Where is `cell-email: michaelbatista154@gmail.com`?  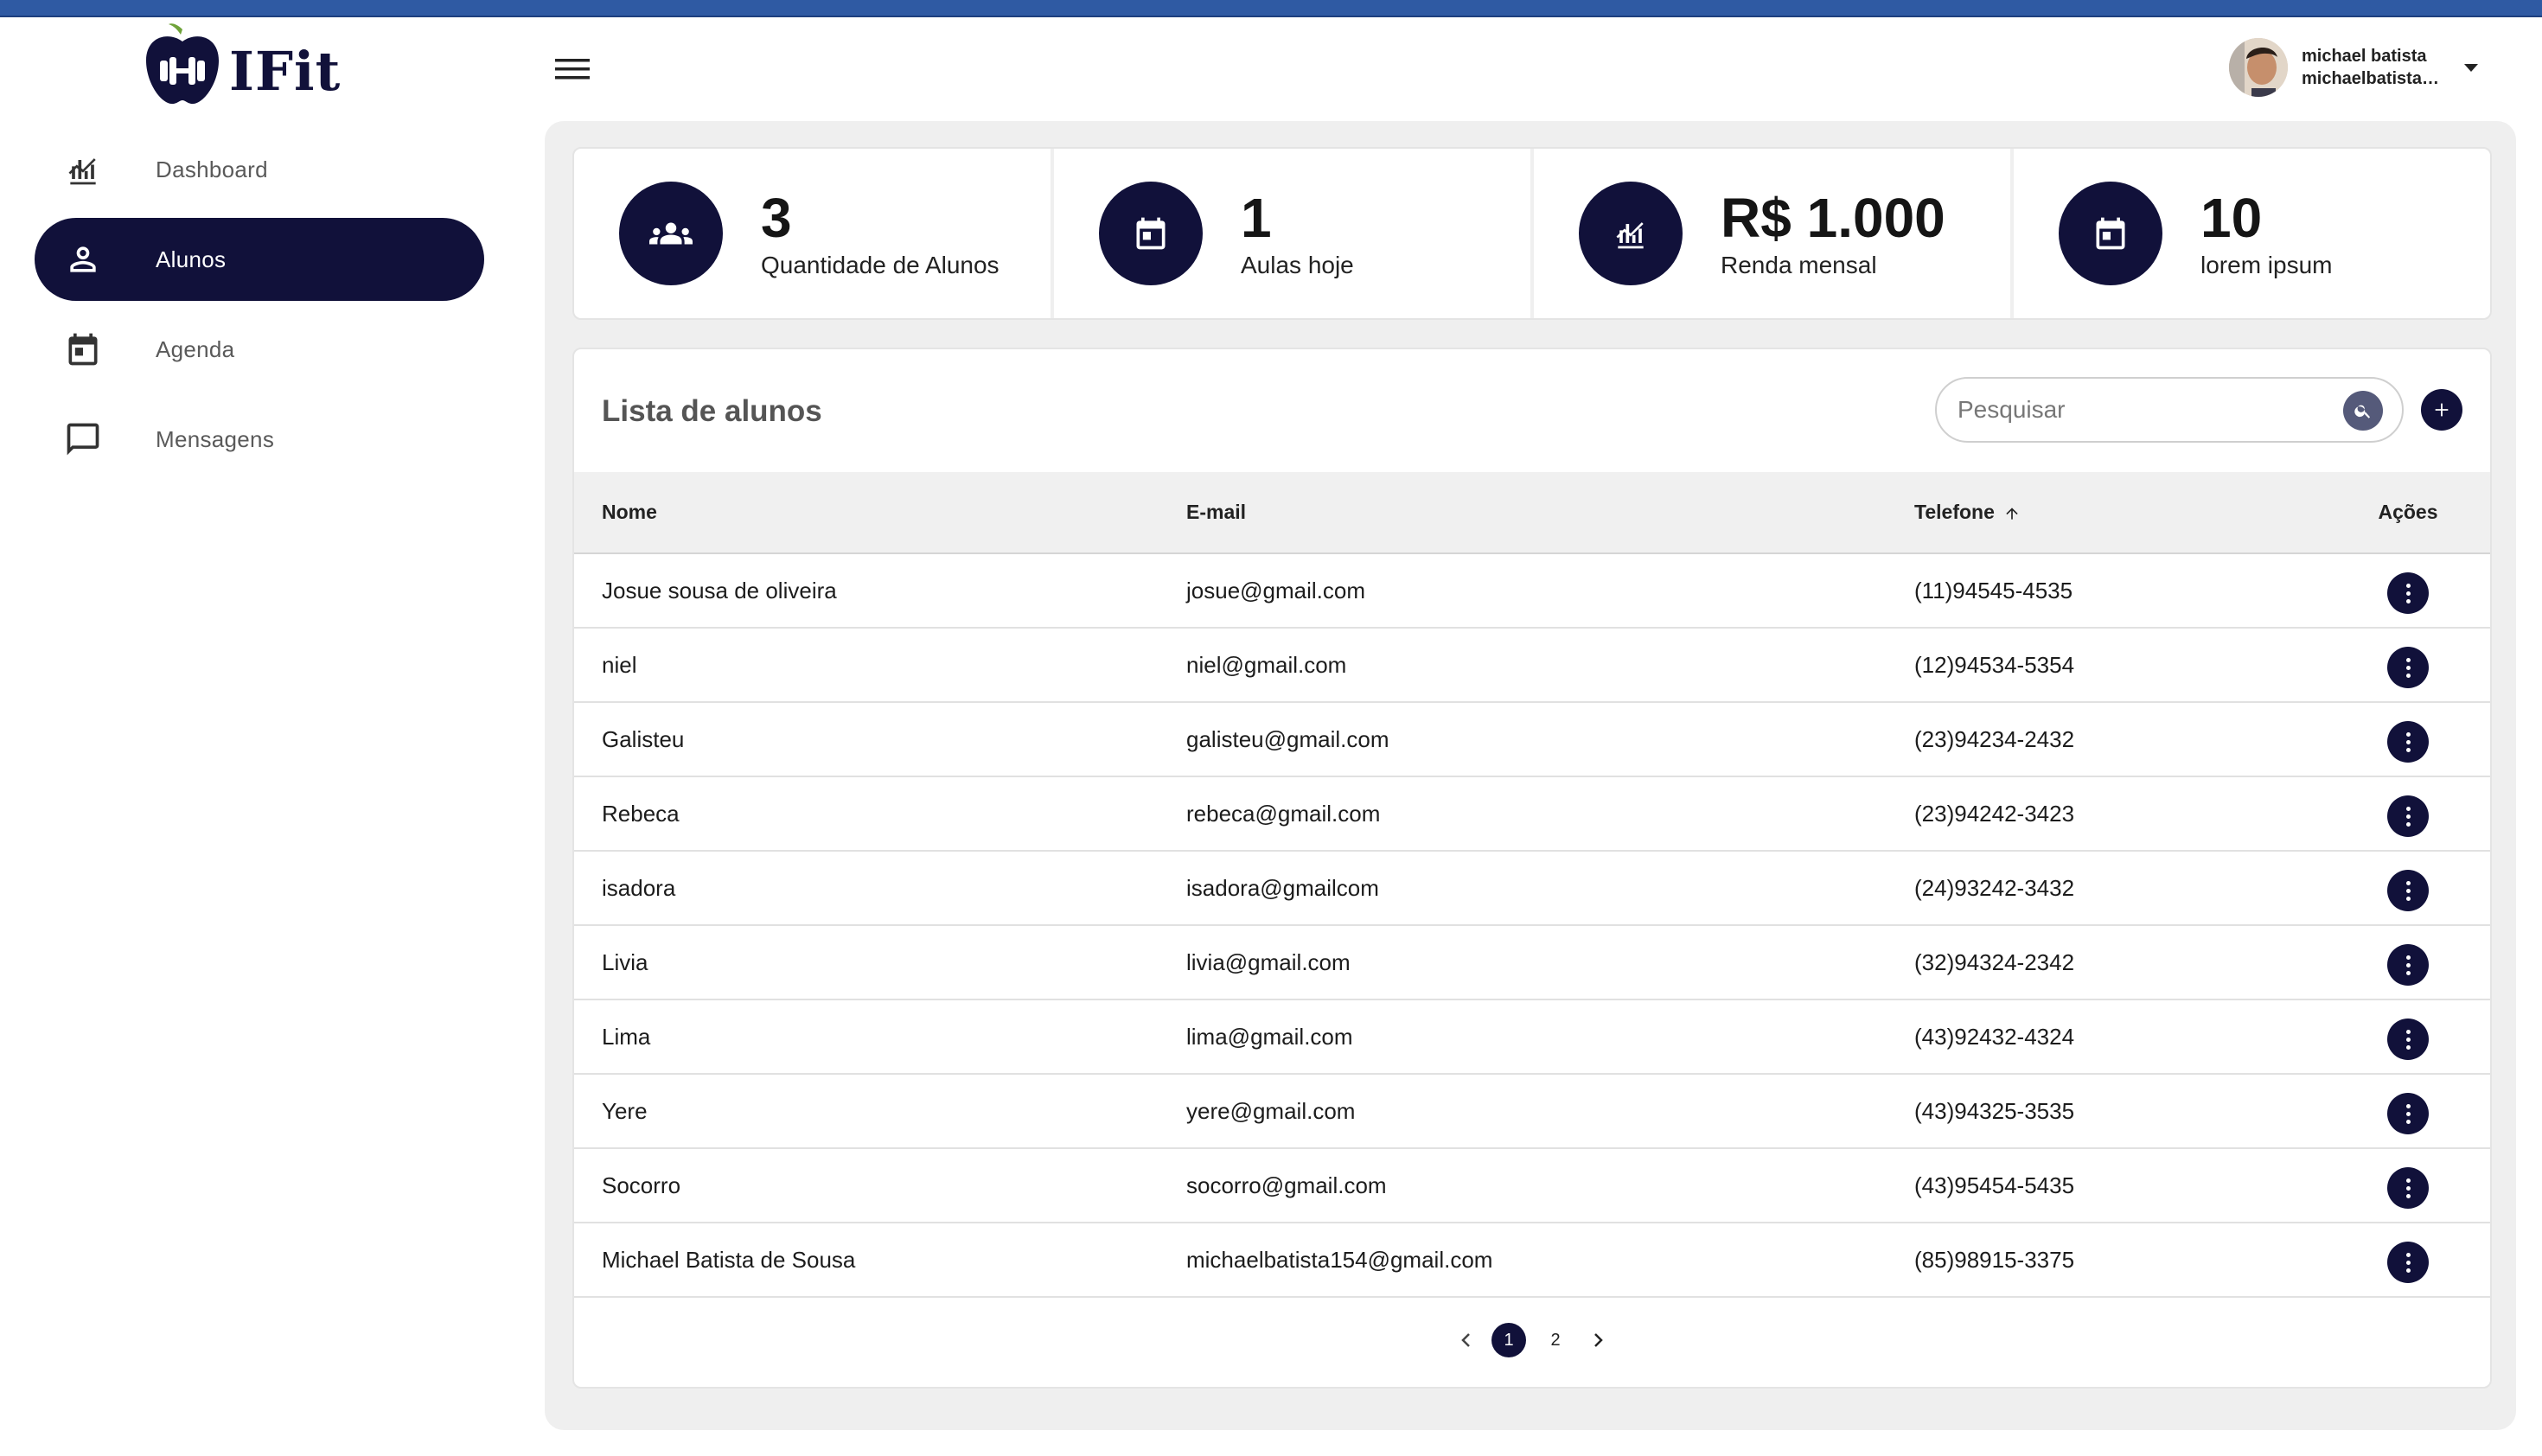
cell-email: michaelbatista154@gmail.com is located at coordinates (1550, 1260).